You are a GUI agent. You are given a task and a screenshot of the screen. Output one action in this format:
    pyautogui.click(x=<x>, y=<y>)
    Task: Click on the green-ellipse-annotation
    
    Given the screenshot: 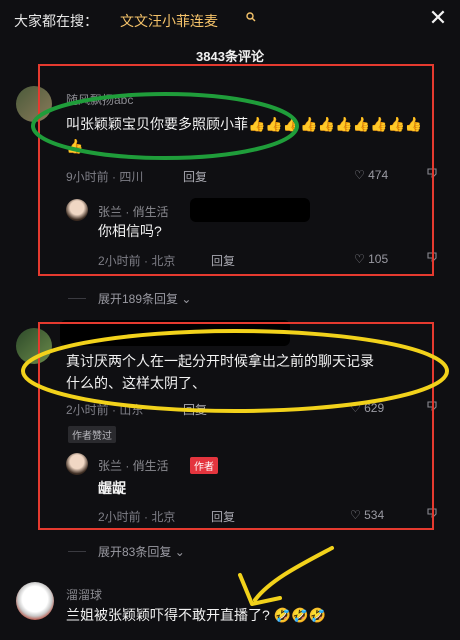 What is the action you would take?
    pyautogui.click(x=165, y=126)
    